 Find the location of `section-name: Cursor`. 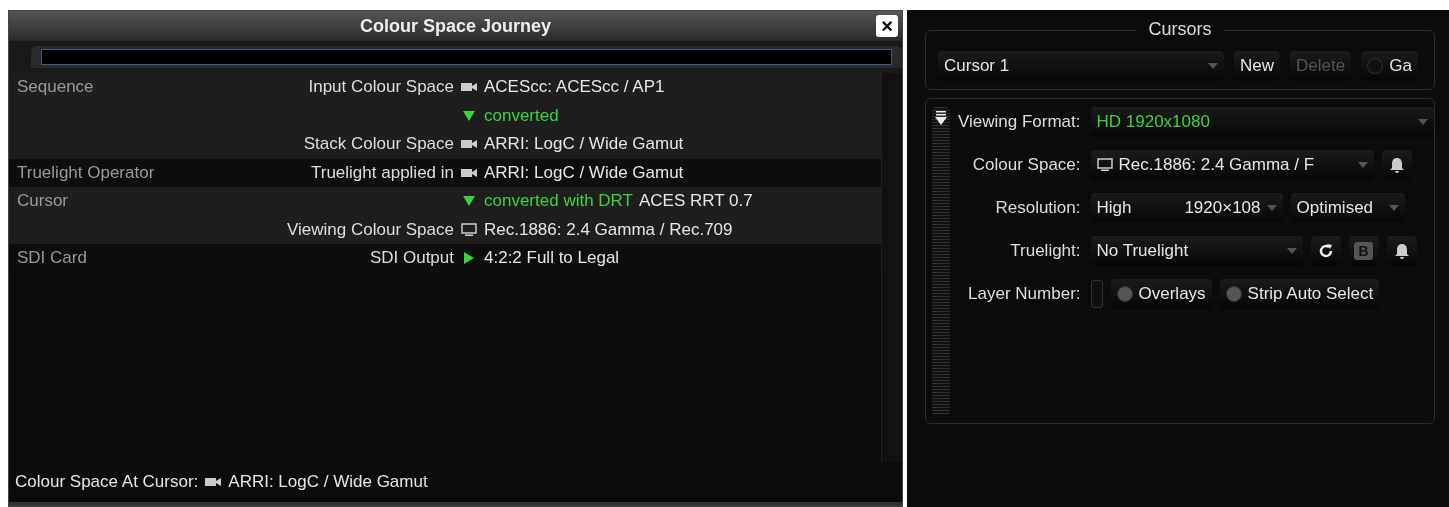

section-name: Cursor is located at coordinates (42, 201).